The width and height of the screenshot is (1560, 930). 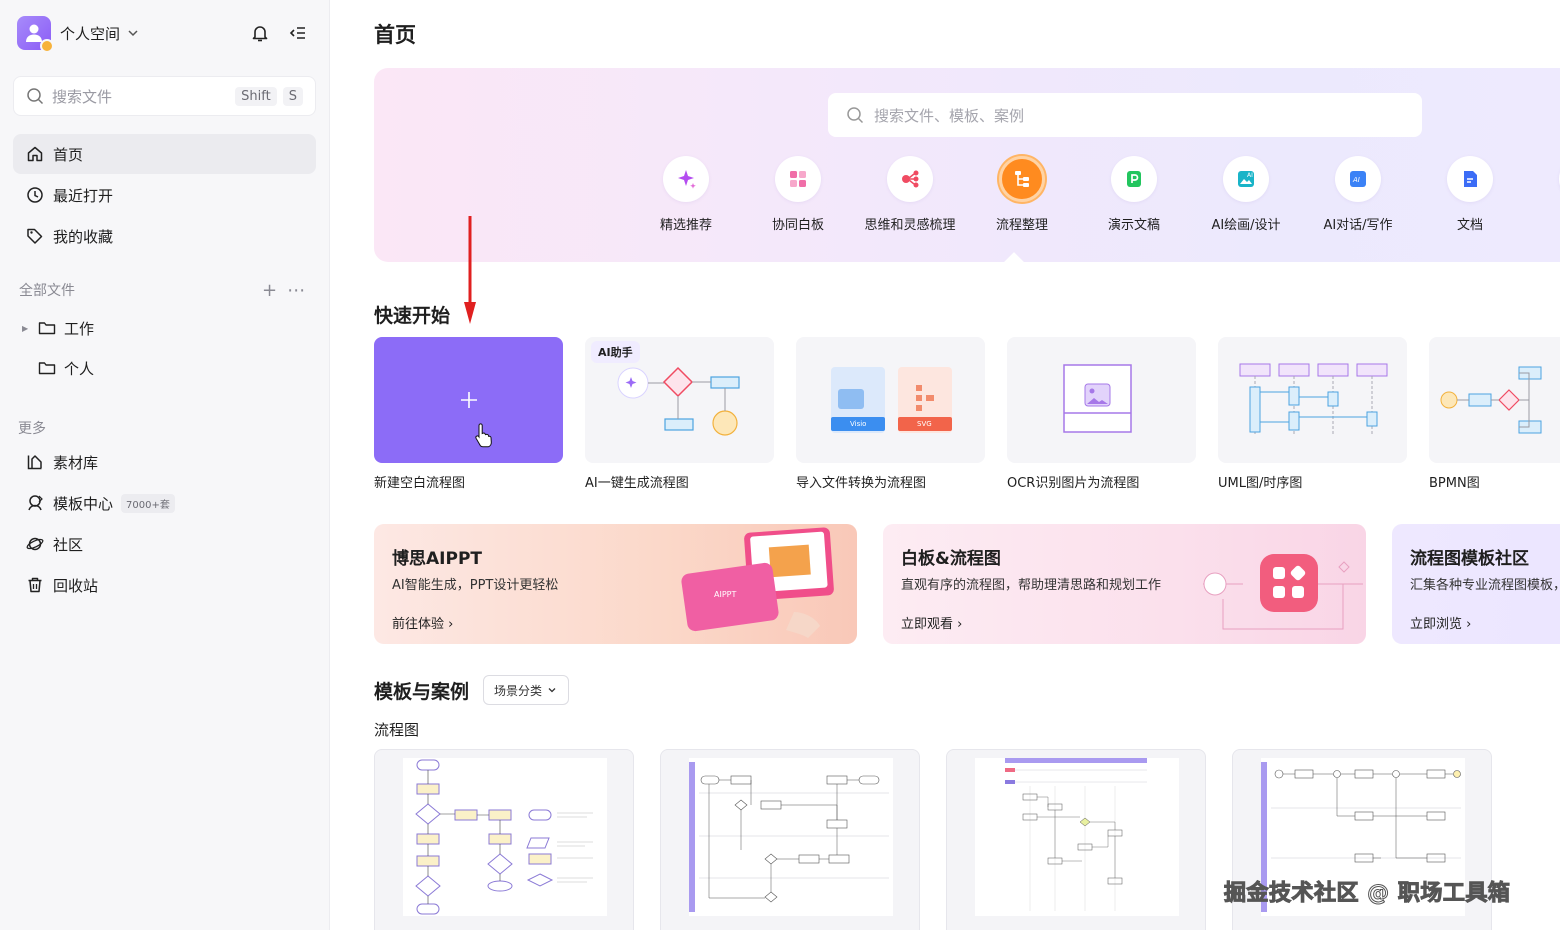 I want to click on category-ai-chat: AI AI对话/写作, so click(x=1358, y=194).